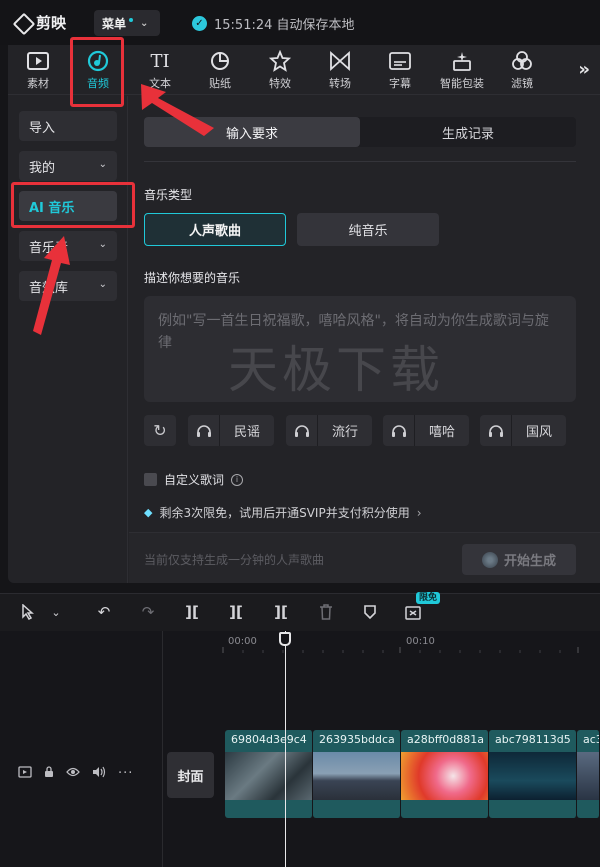 This screenshot has height=867, width=600. What do you see at coordinates (98, 71) in the screenshot?
I see `tool-audio: 音频` at bounding box center [98, 71].